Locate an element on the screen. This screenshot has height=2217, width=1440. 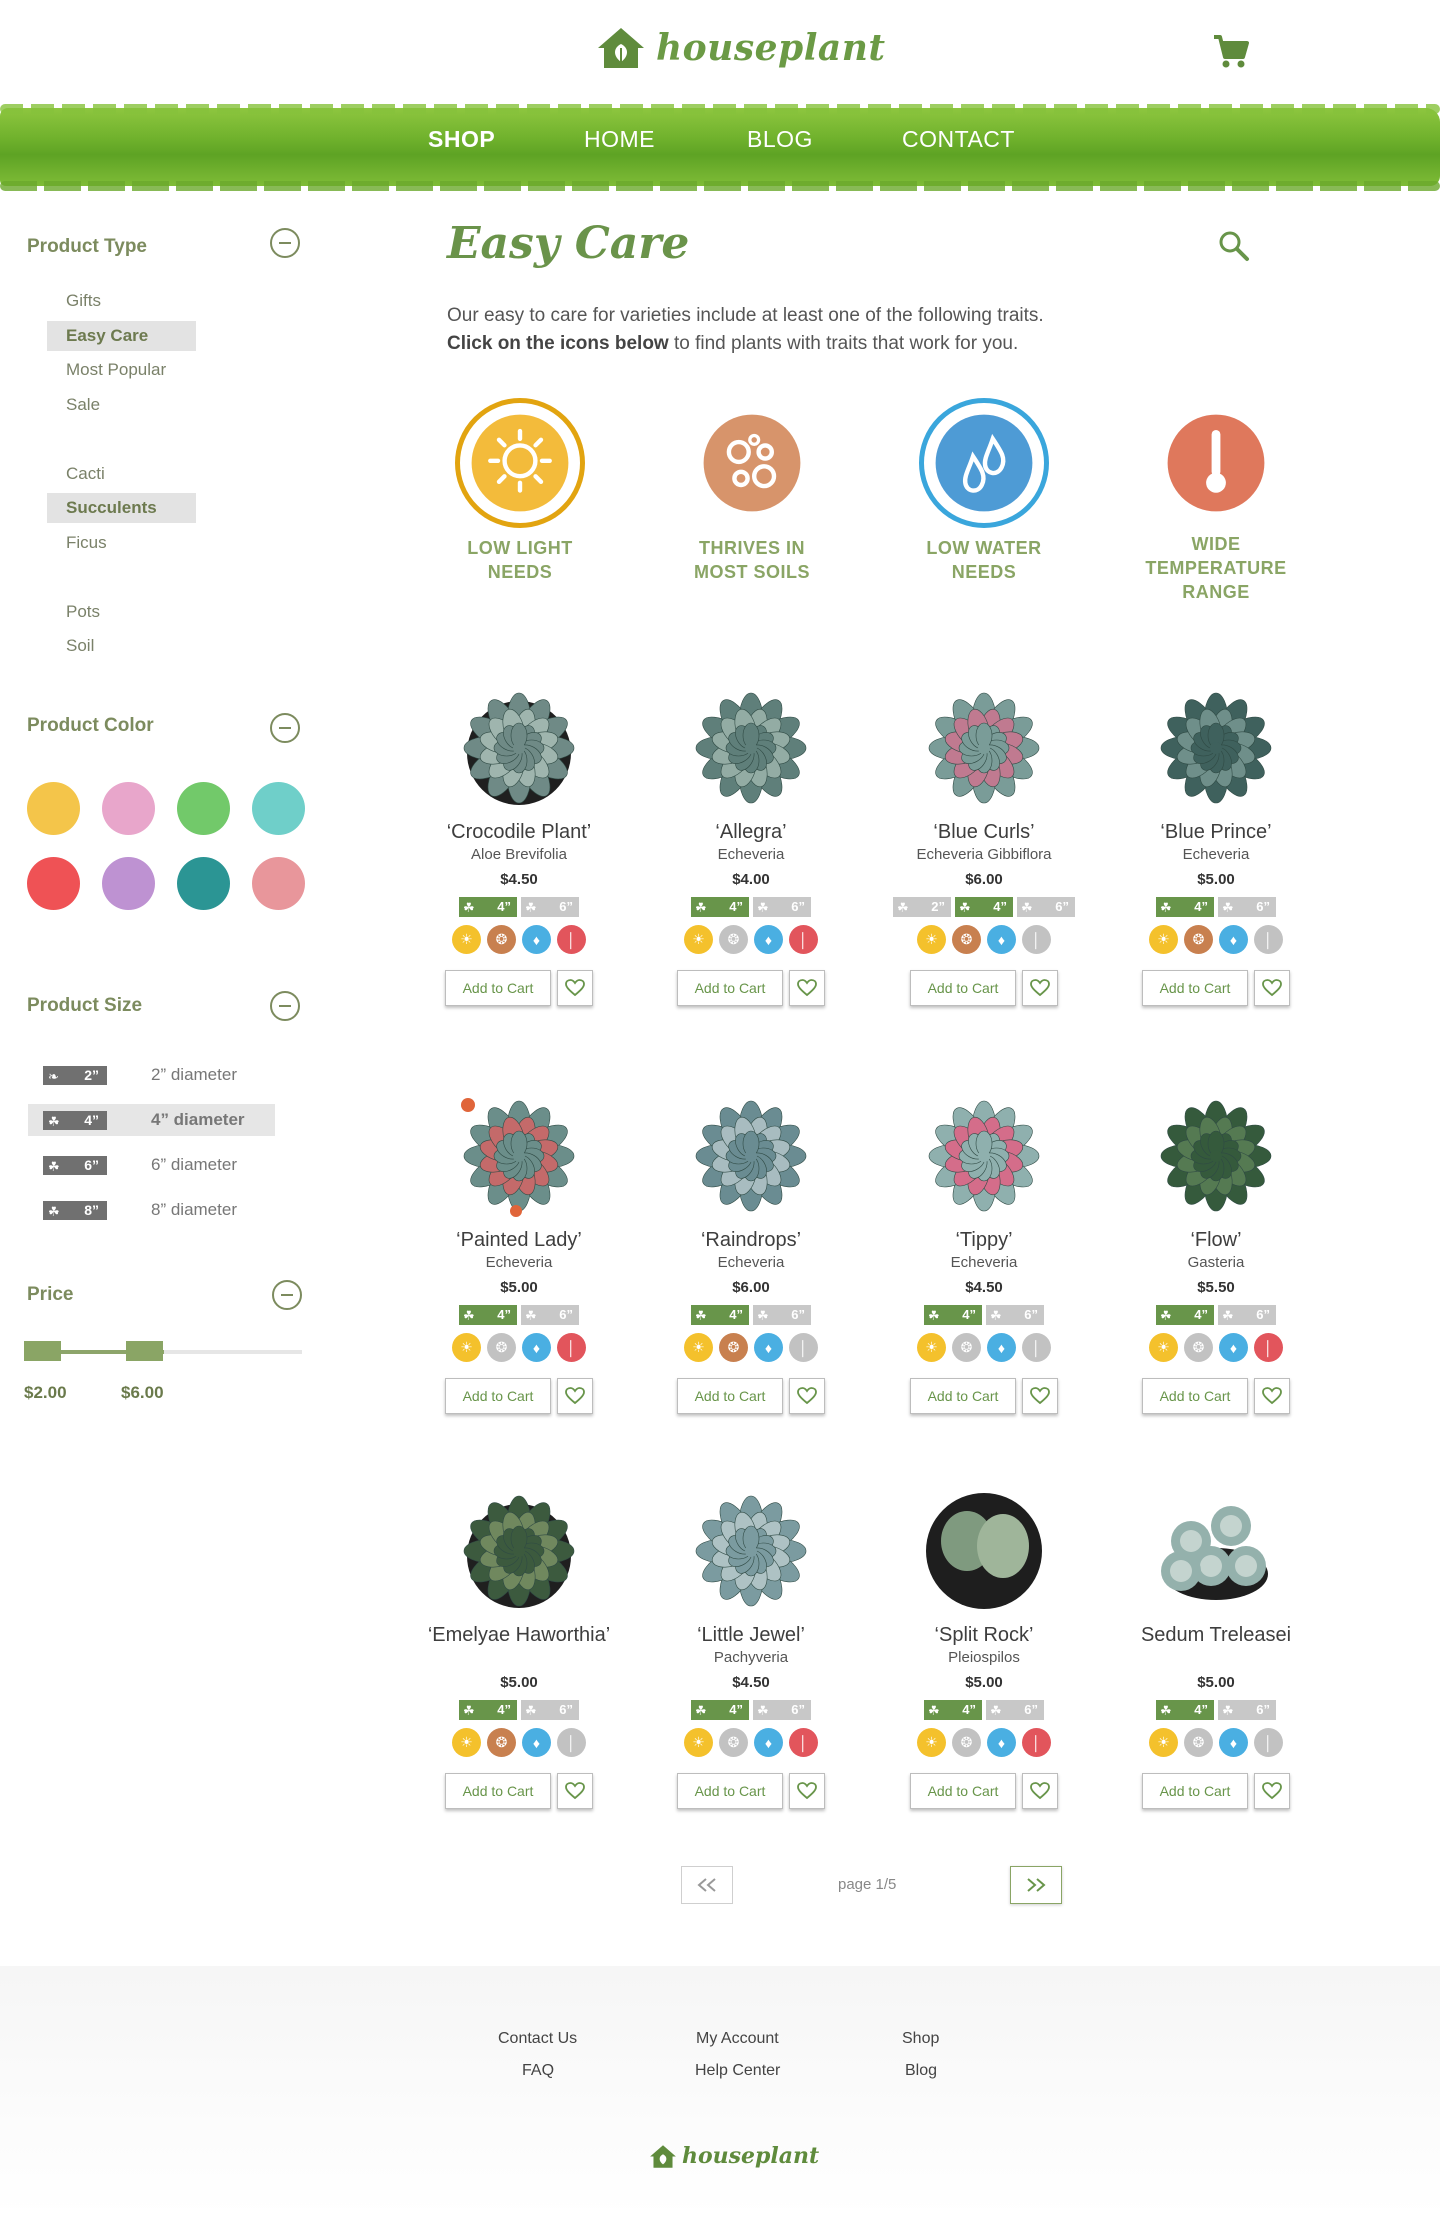
collapse-product-type-icon is located at coordinates (285, 243).